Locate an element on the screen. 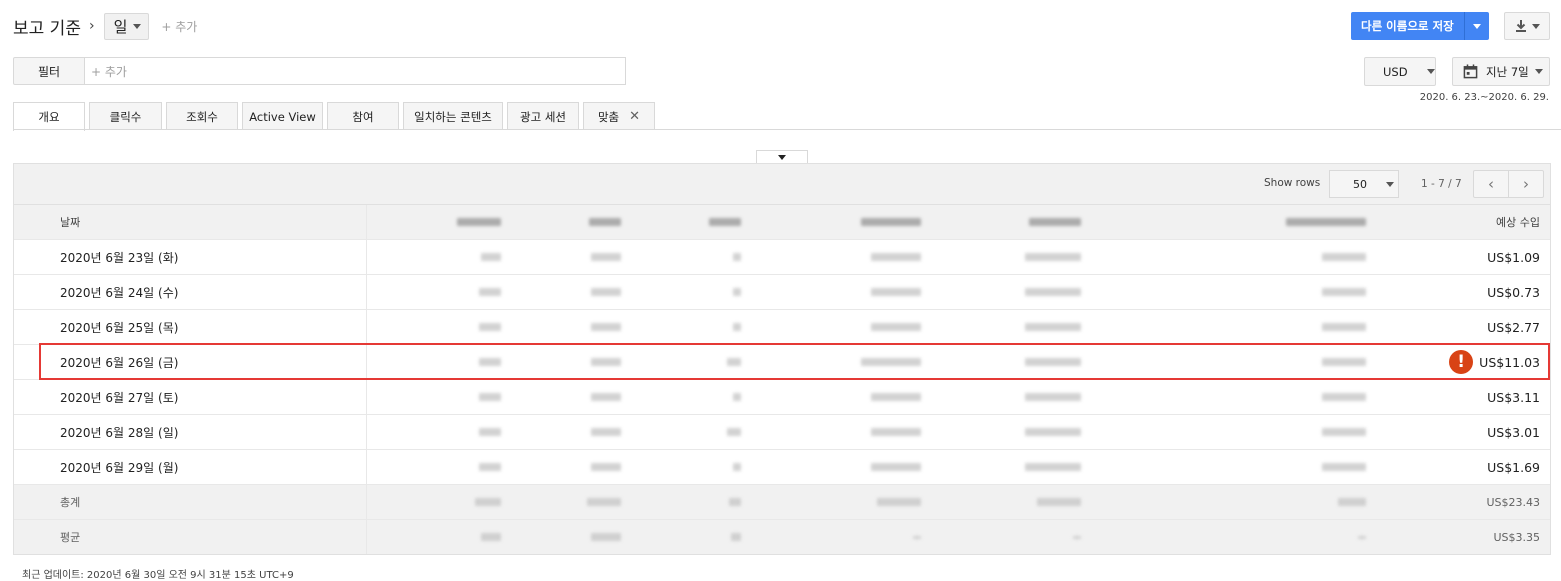 Image resolution: width=1561 pixels, height=581 pixels. tab-views: 조회수 is located at coordinates (202, 116).